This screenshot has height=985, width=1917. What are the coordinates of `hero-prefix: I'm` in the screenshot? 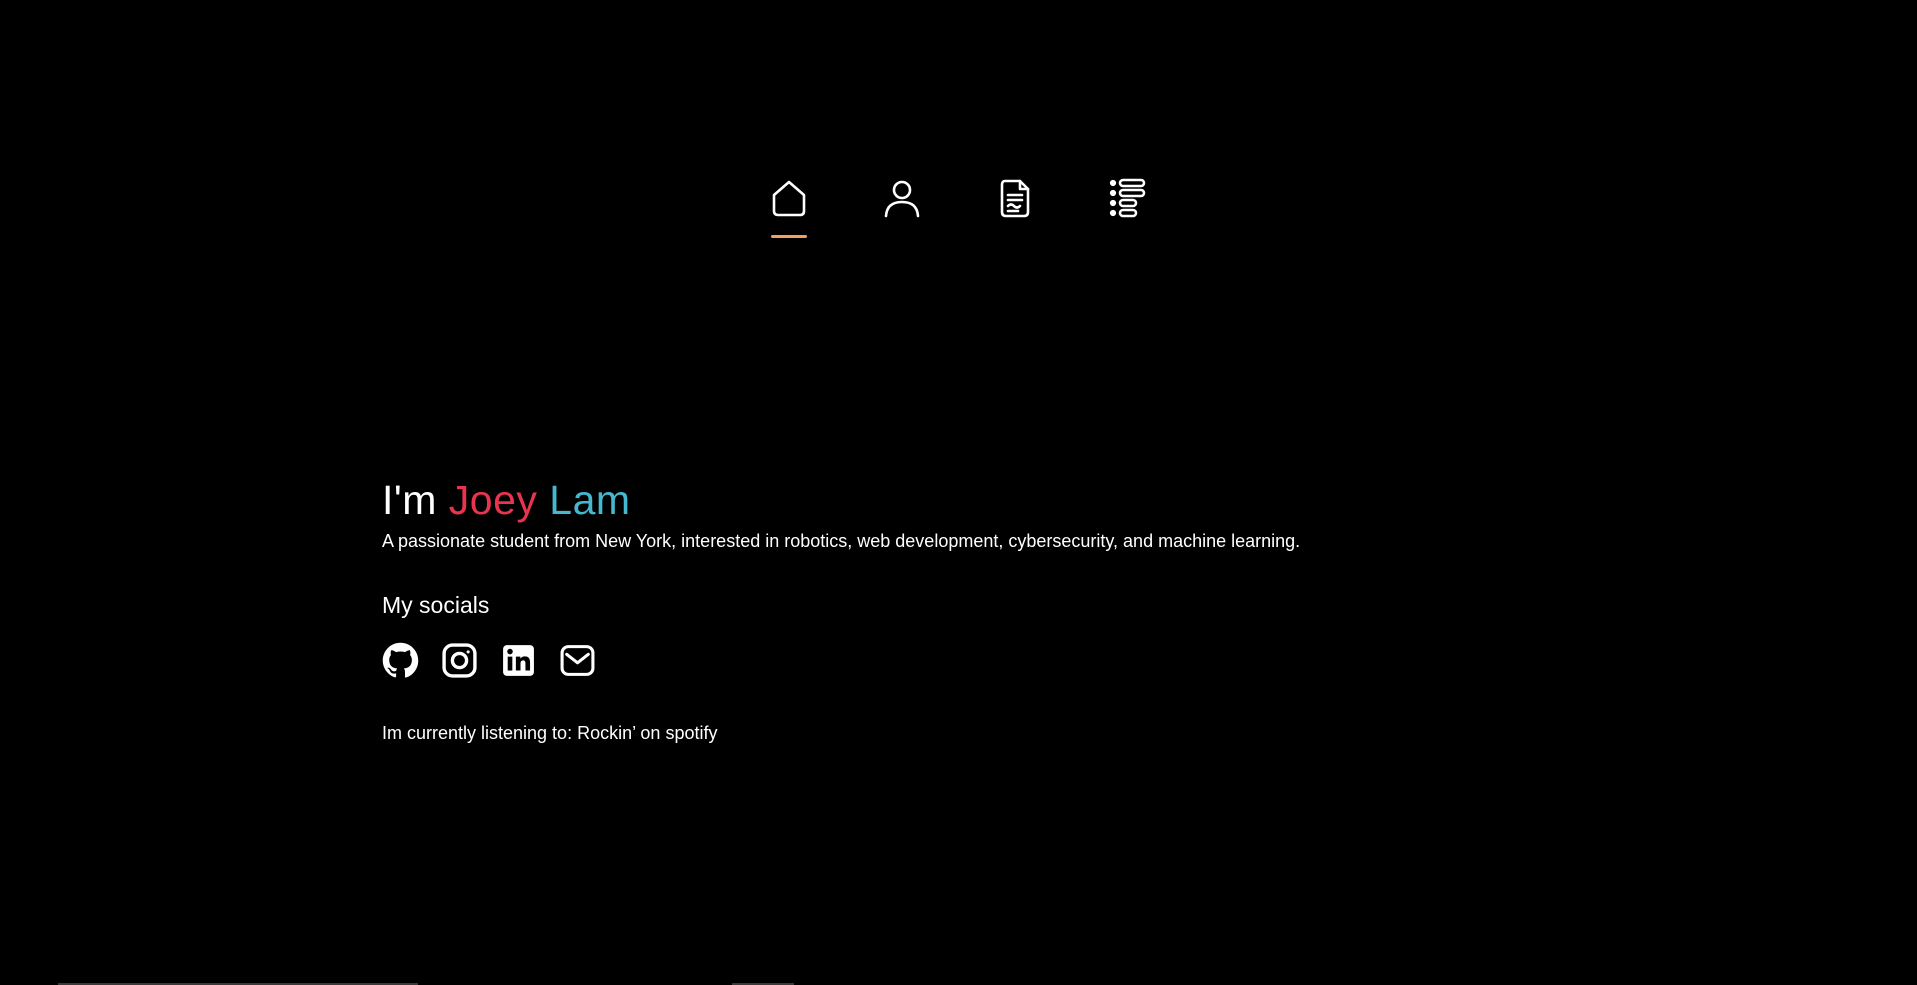 It's located at (415, 500).